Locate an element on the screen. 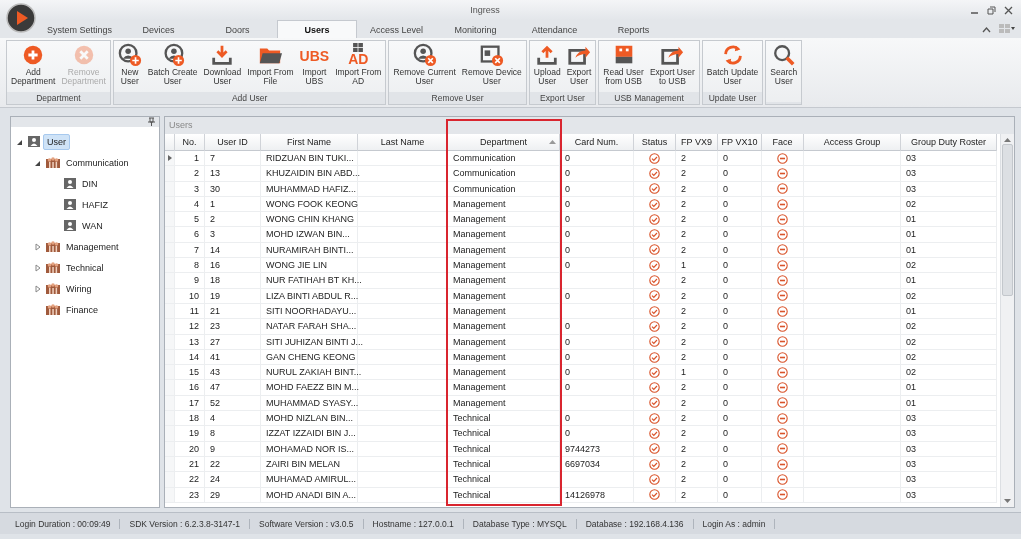 This screenshot has height=539, width=1021. column-header: Group Duty Roster is located at coordinates (949, 142).